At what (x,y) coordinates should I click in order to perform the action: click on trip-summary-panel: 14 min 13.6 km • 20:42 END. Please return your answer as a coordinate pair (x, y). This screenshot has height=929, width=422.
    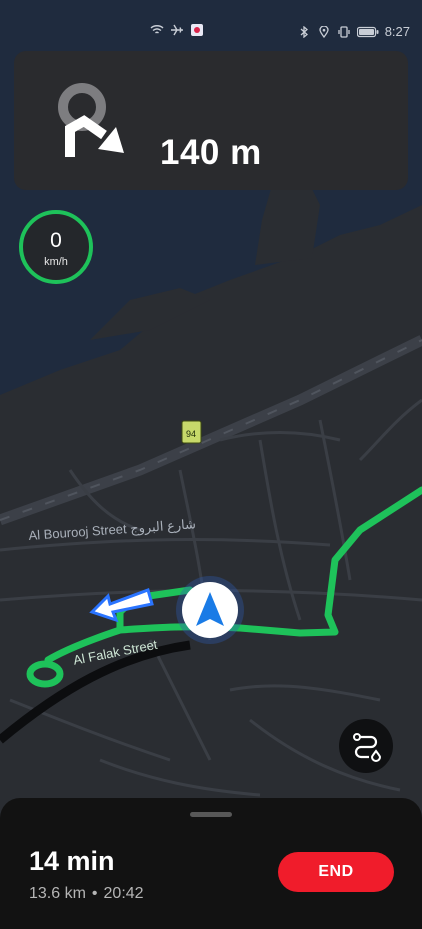
    Looking at the image, I should click on (211, 863).